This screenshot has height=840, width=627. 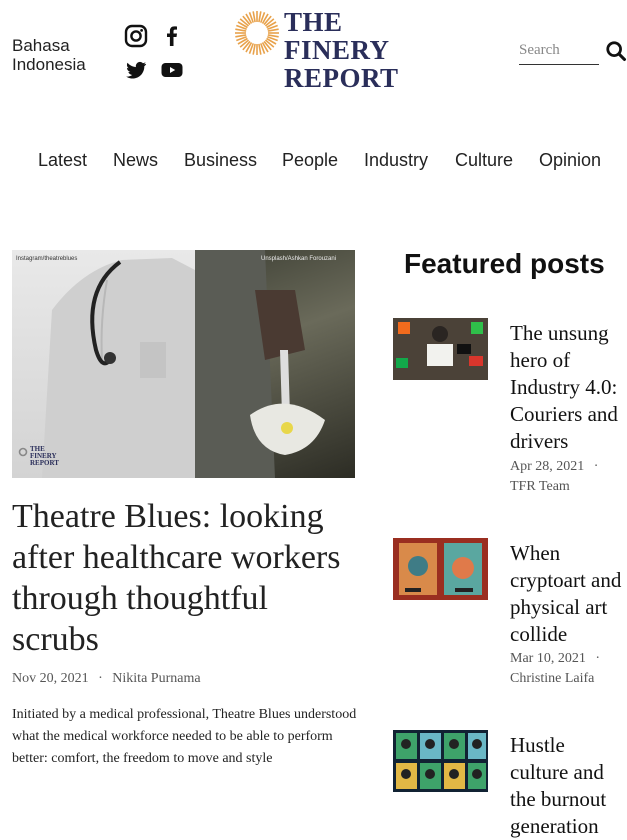 What do you see at coordinates (172, 36) in the screenshot?
I see `facebook-icon` at bounding box center [172, 36].